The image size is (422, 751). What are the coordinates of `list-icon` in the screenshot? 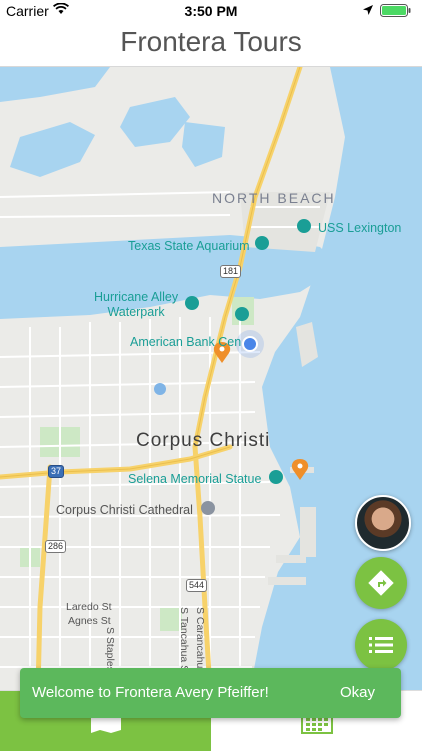 It's located at (381, 645).